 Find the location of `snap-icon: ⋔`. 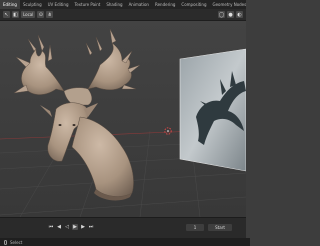

snap-icon: ⋔ is located at coordinates (50, 14).